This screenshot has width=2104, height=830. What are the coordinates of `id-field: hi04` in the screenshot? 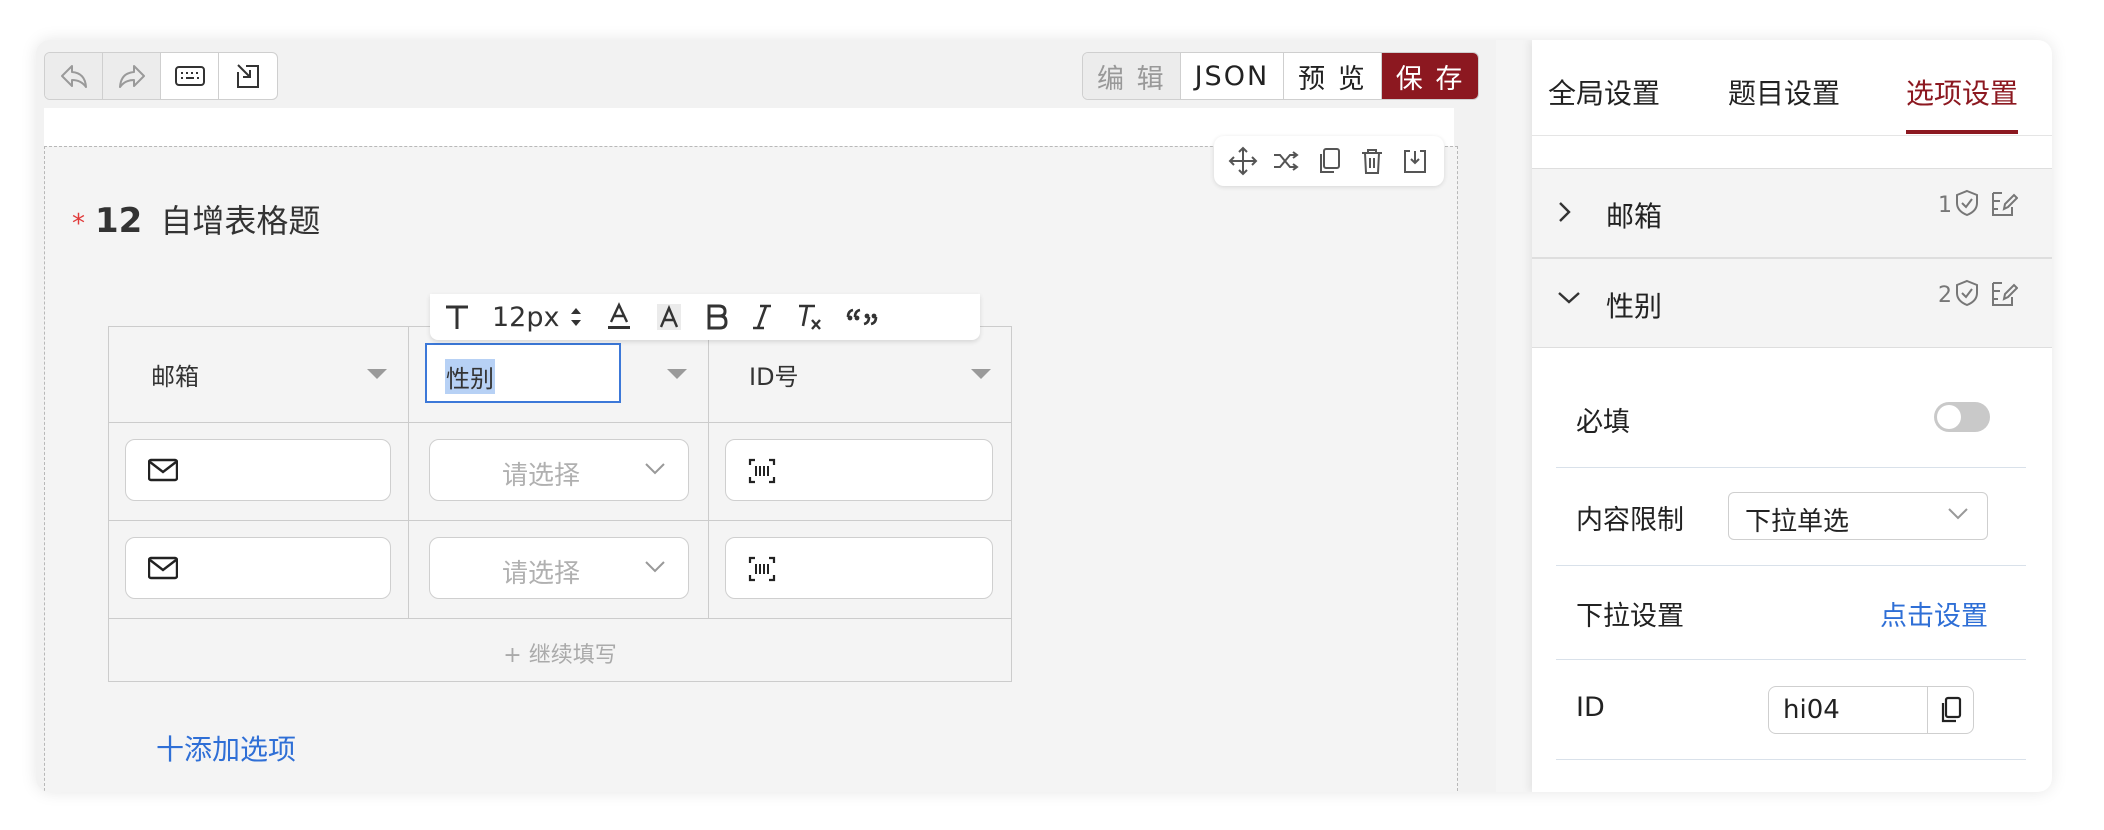 It's located at (1871, 710).